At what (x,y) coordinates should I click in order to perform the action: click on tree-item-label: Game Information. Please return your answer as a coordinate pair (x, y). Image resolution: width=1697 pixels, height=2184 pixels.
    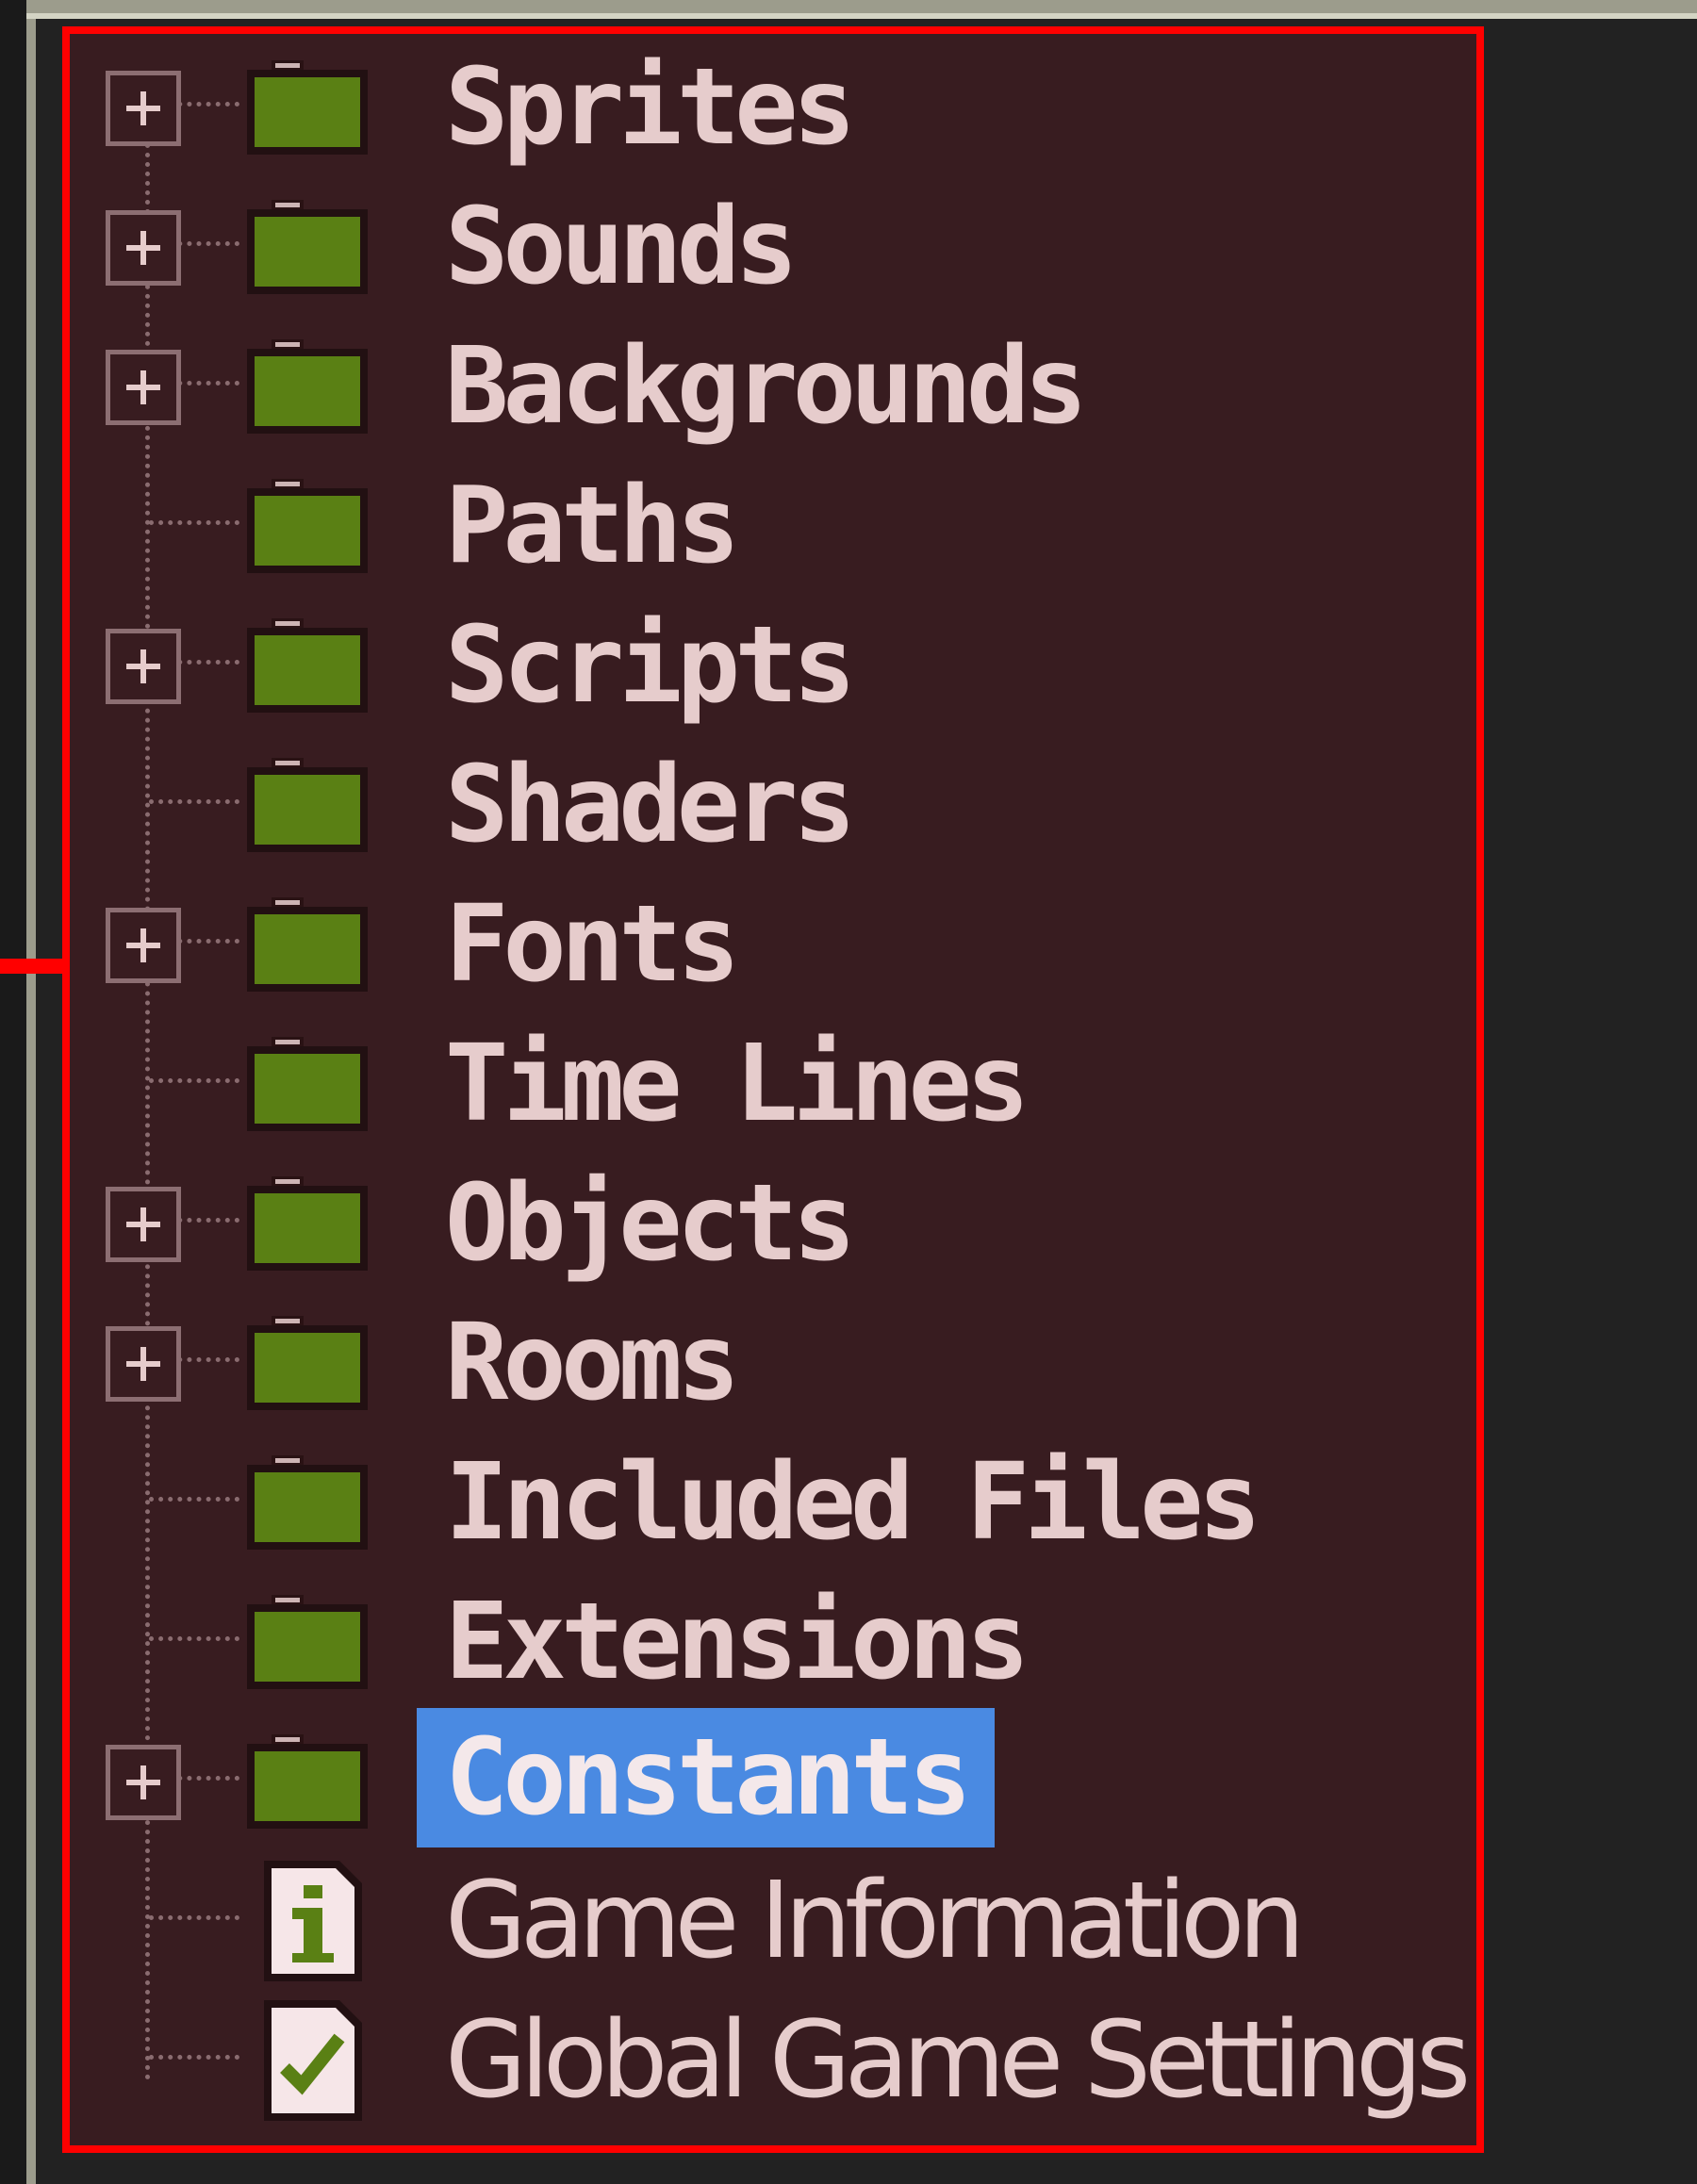
    Looking at the image, I should click on (875, 1921).